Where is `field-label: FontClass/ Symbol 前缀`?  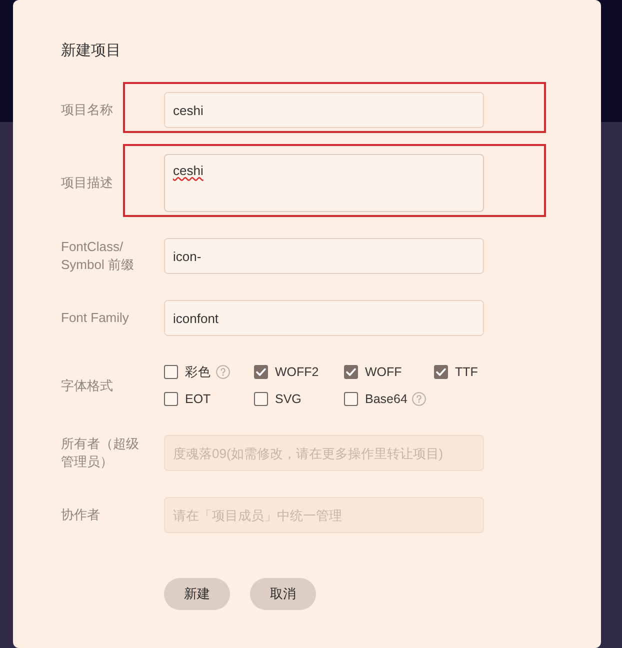 field-label: FontClass/ Symbol 前缀 is located at coordinates (98, 256).